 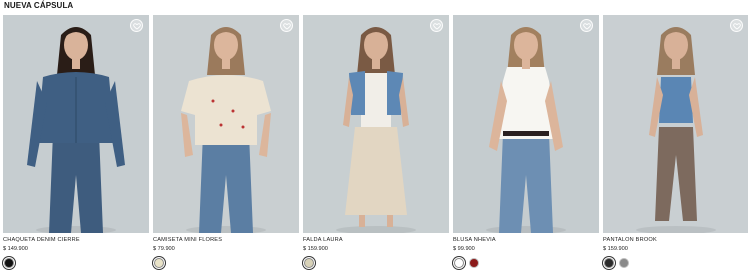 I want to click on product-name: BLUSA NHEVIA, so click(x=526, y=240).